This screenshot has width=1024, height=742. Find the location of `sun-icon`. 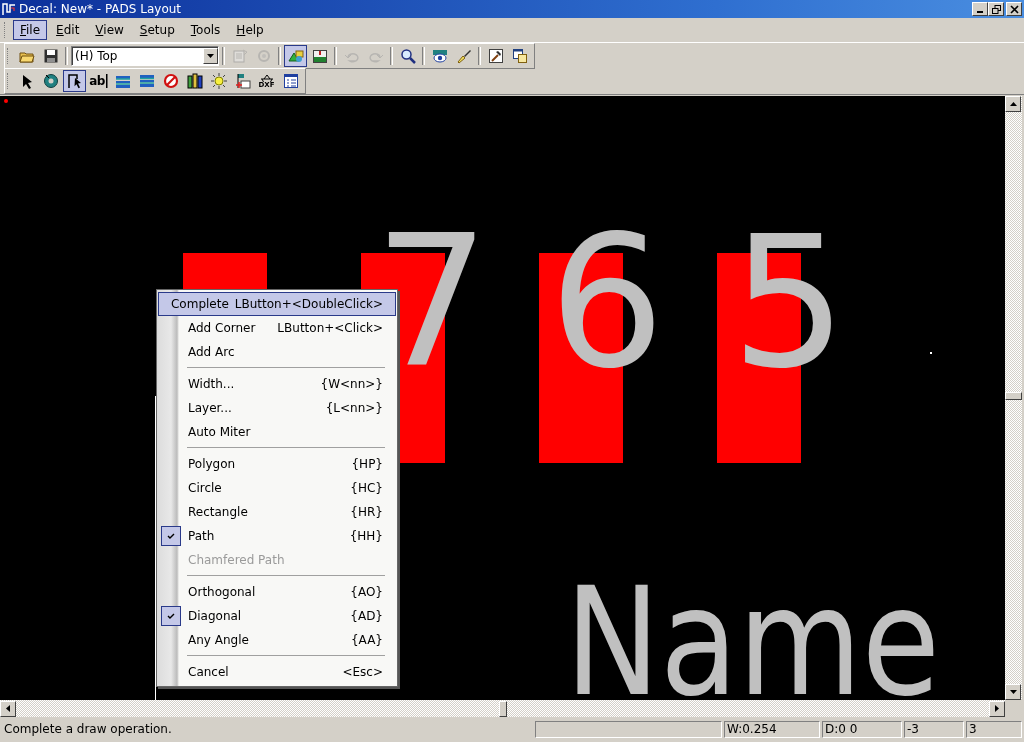

sun-icon is located at coordinates (218, 81).